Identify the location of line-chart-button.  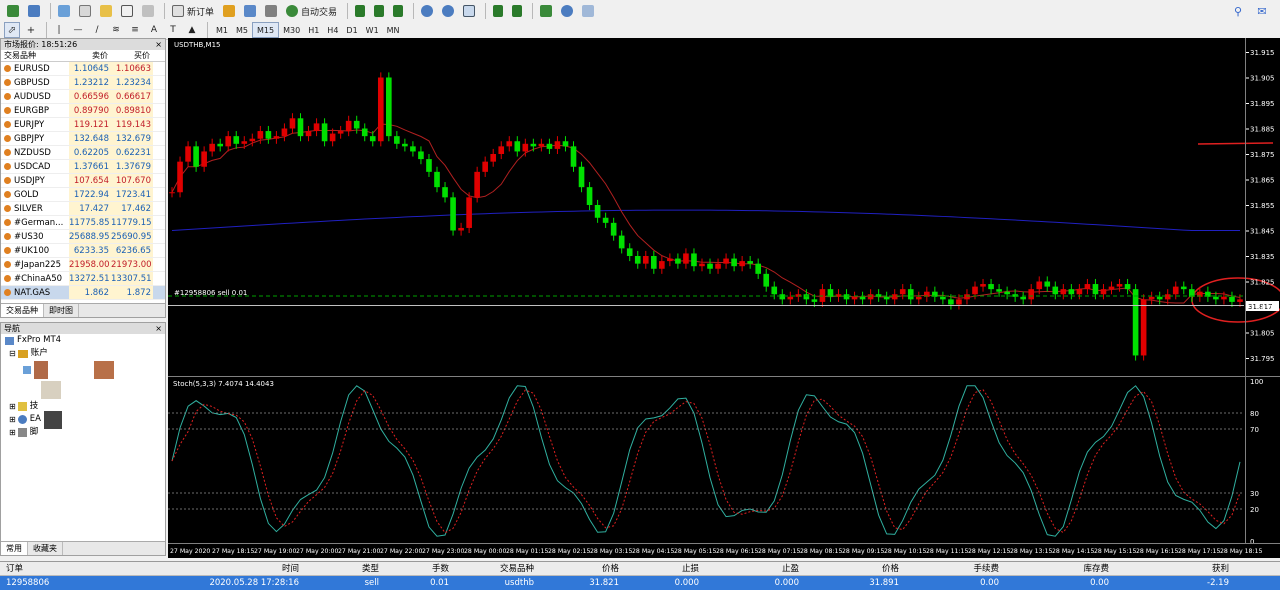
(398, 11).